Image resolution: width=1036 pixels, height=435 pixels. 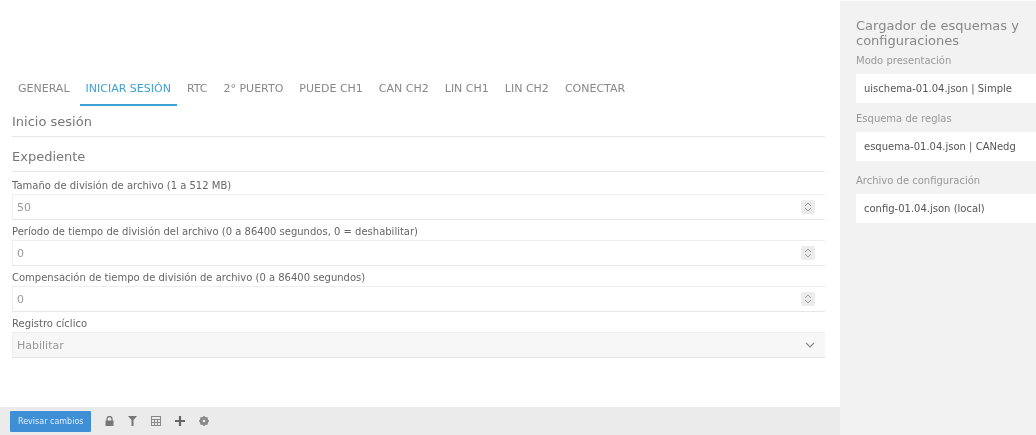 I want to click on table-icon, so click(x=156, y=421).